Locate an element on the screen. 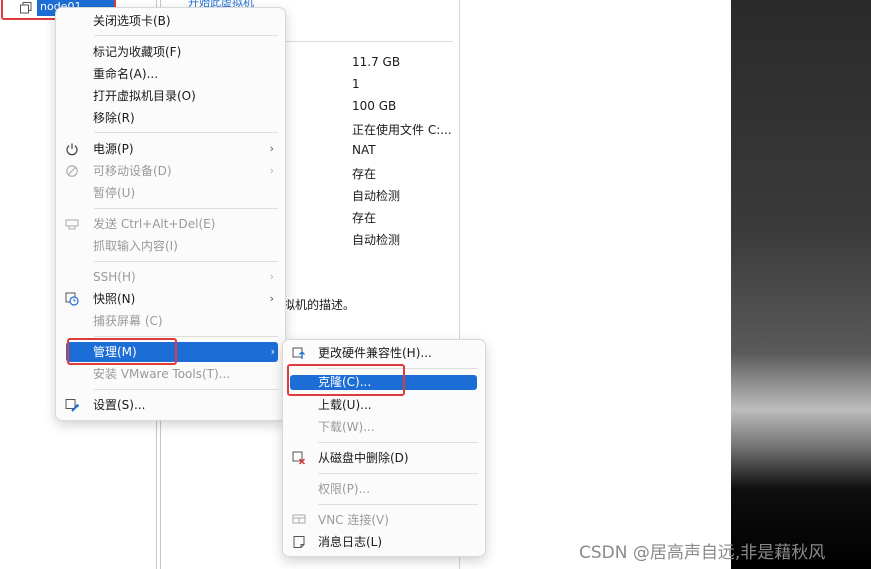  menu-label: 关闭选项卡(B) is located at coordinates (132, 21).